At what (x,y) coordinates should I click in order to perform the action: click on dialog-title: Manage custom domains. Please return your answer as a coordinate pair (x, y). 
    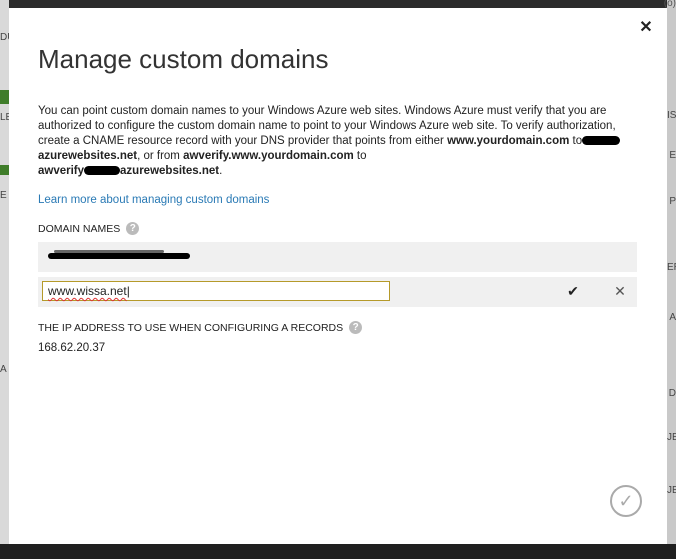
    Looking at the image, I should click on (183, 59).